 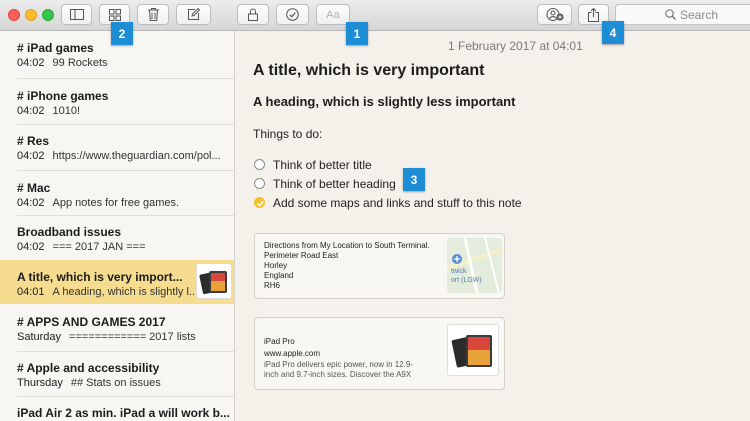 I want to click on note-list-item: # Mac 04:02 App notes for free games., so click(x=117, y=193).